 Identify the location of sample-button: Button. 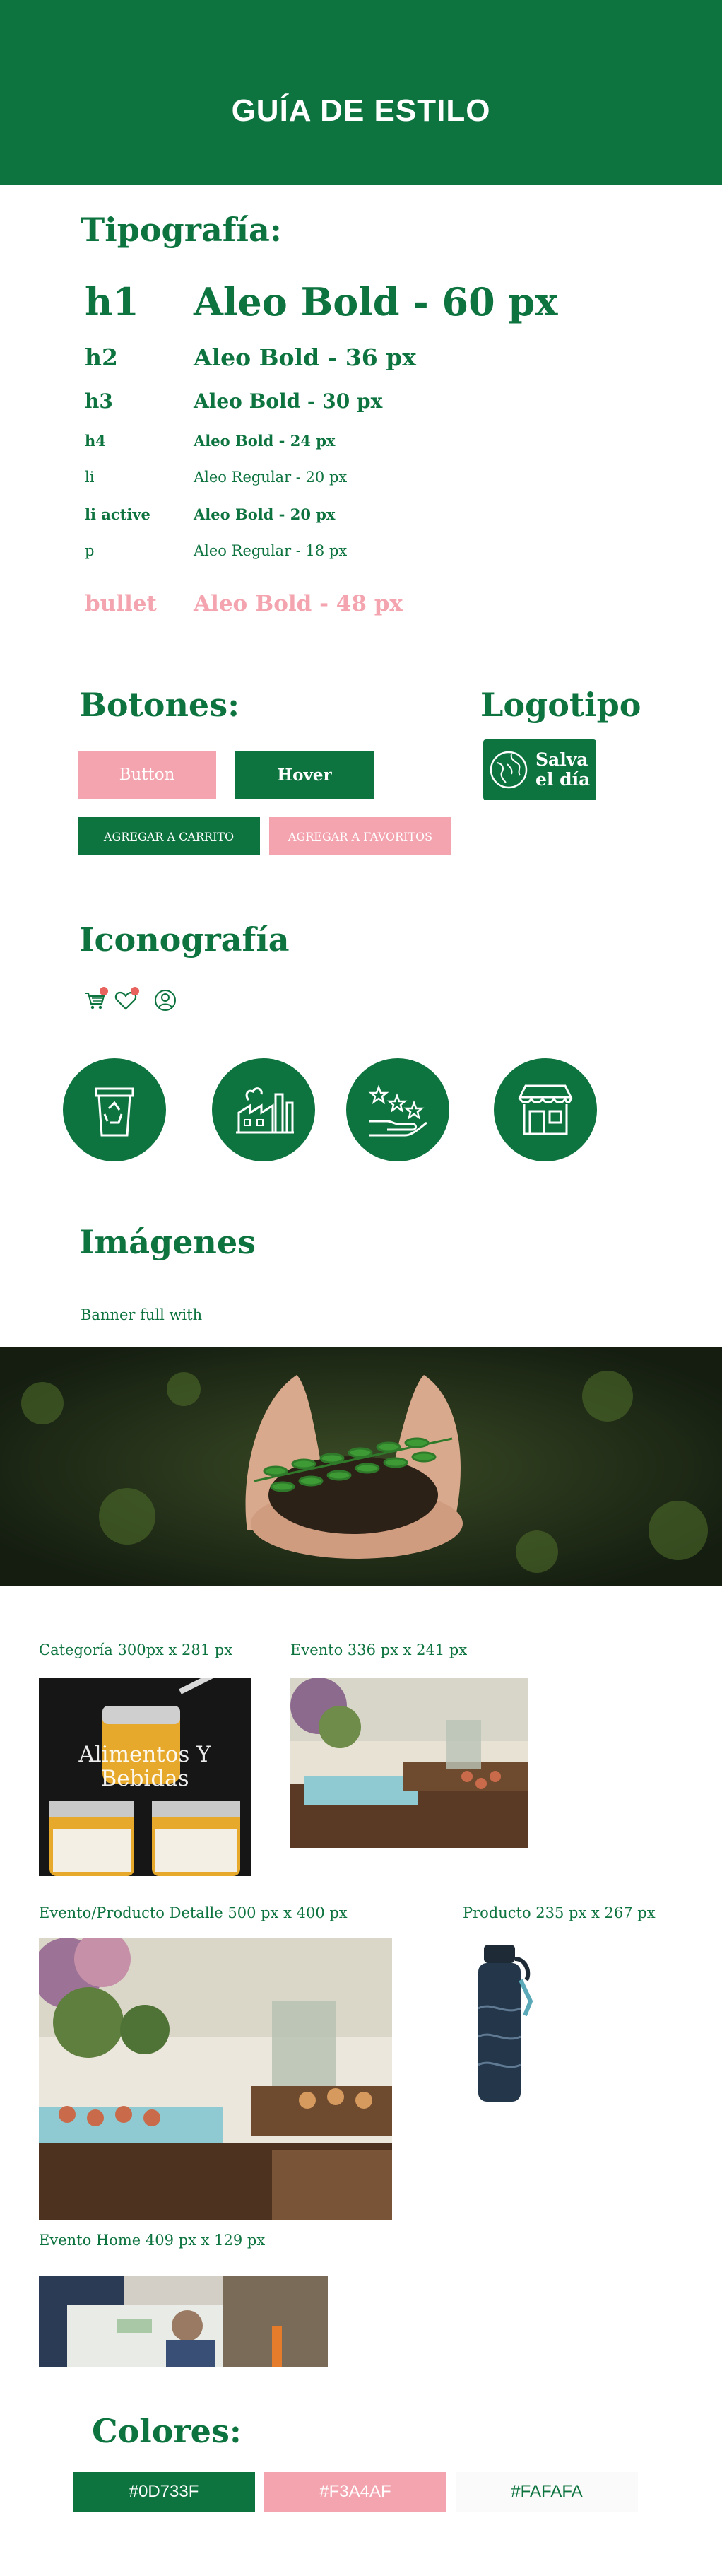
(147, 775).